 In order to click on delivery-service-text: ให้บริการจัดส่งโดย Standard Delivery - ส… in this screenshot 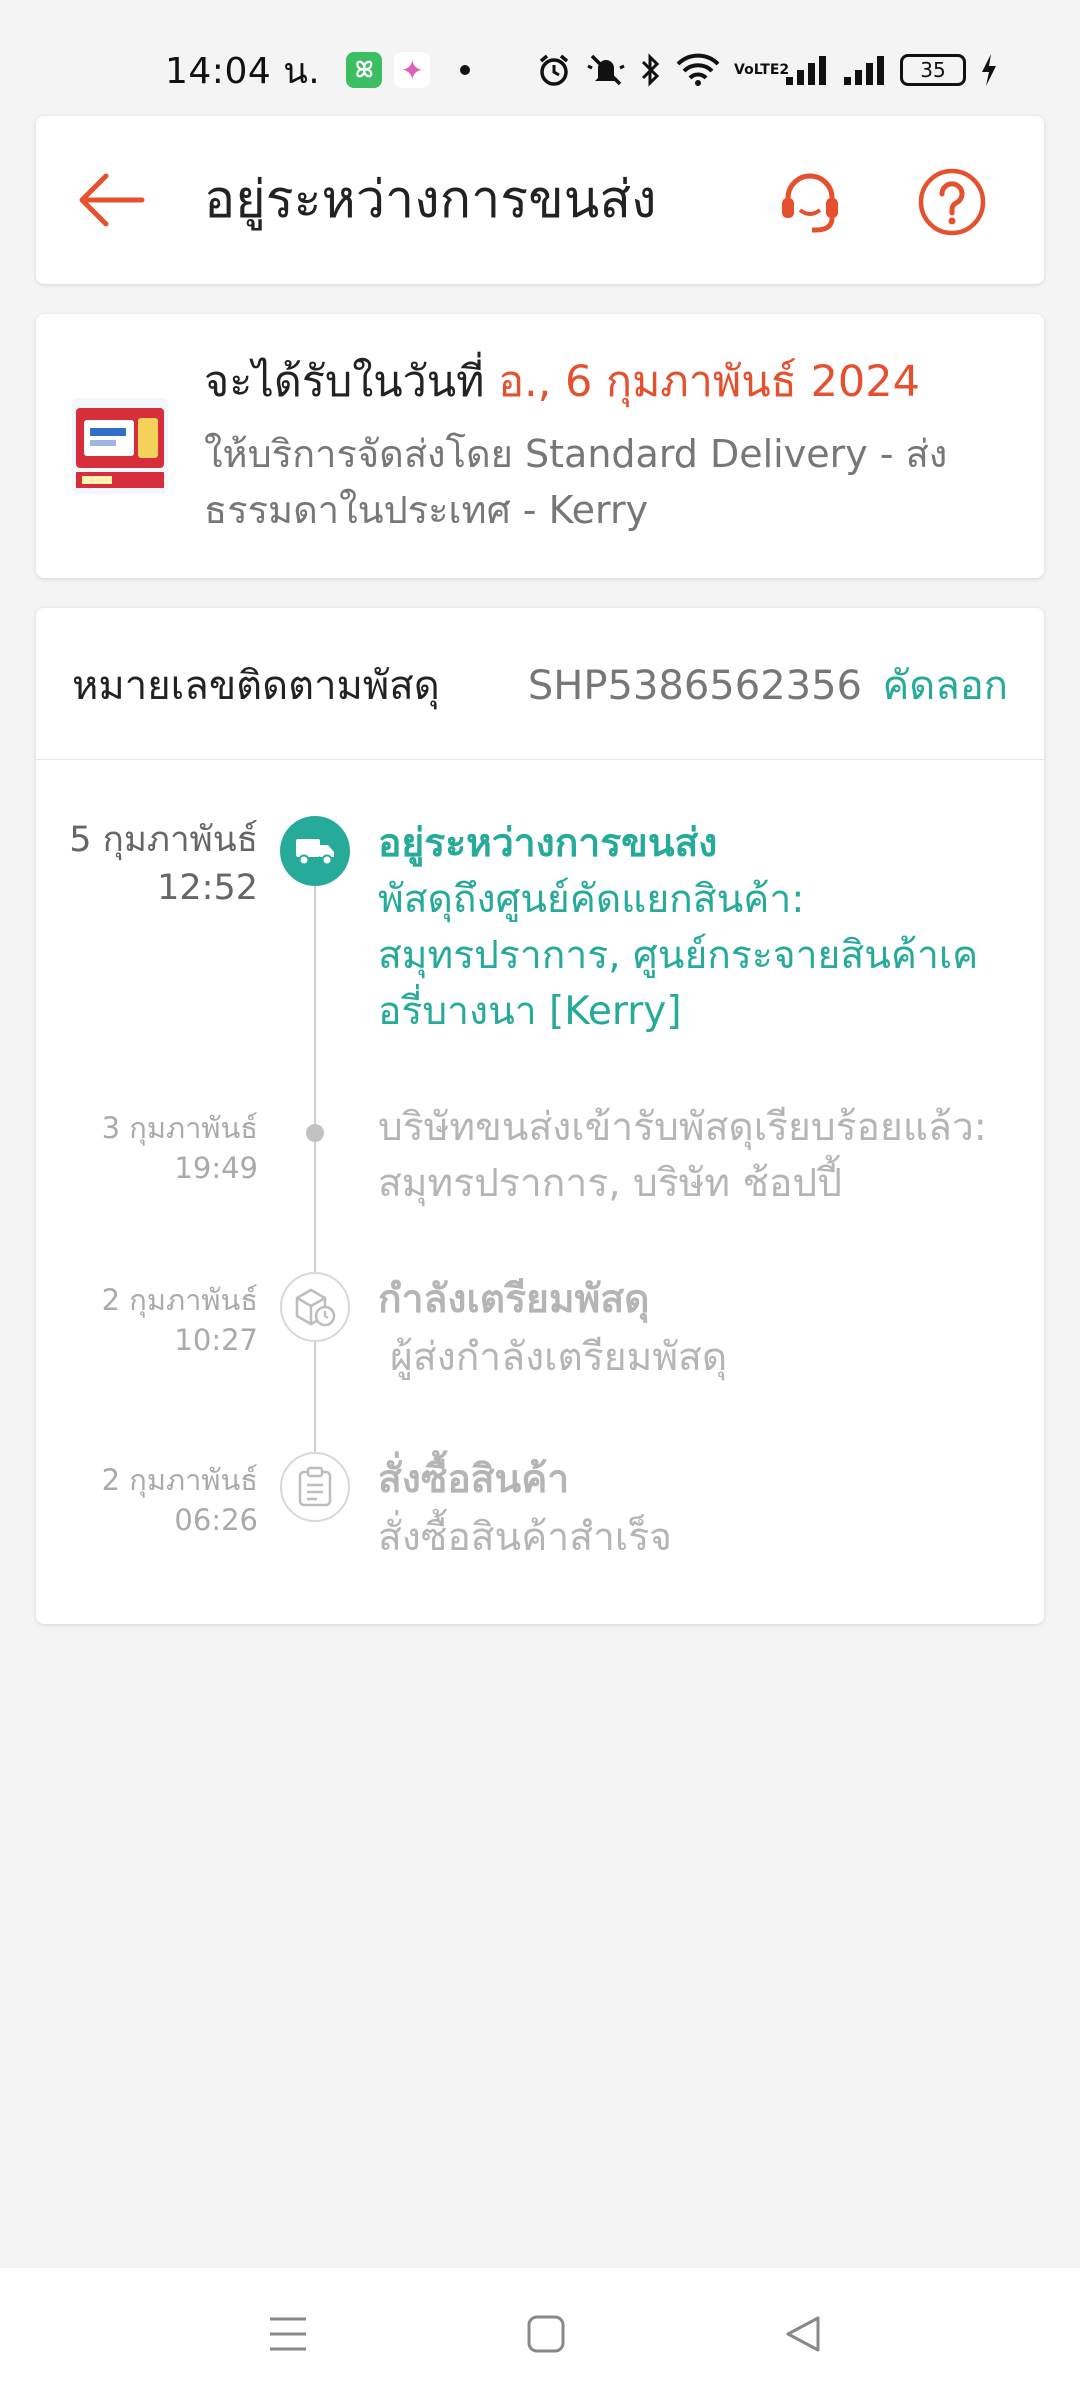, I will do `click(576, 482)`.